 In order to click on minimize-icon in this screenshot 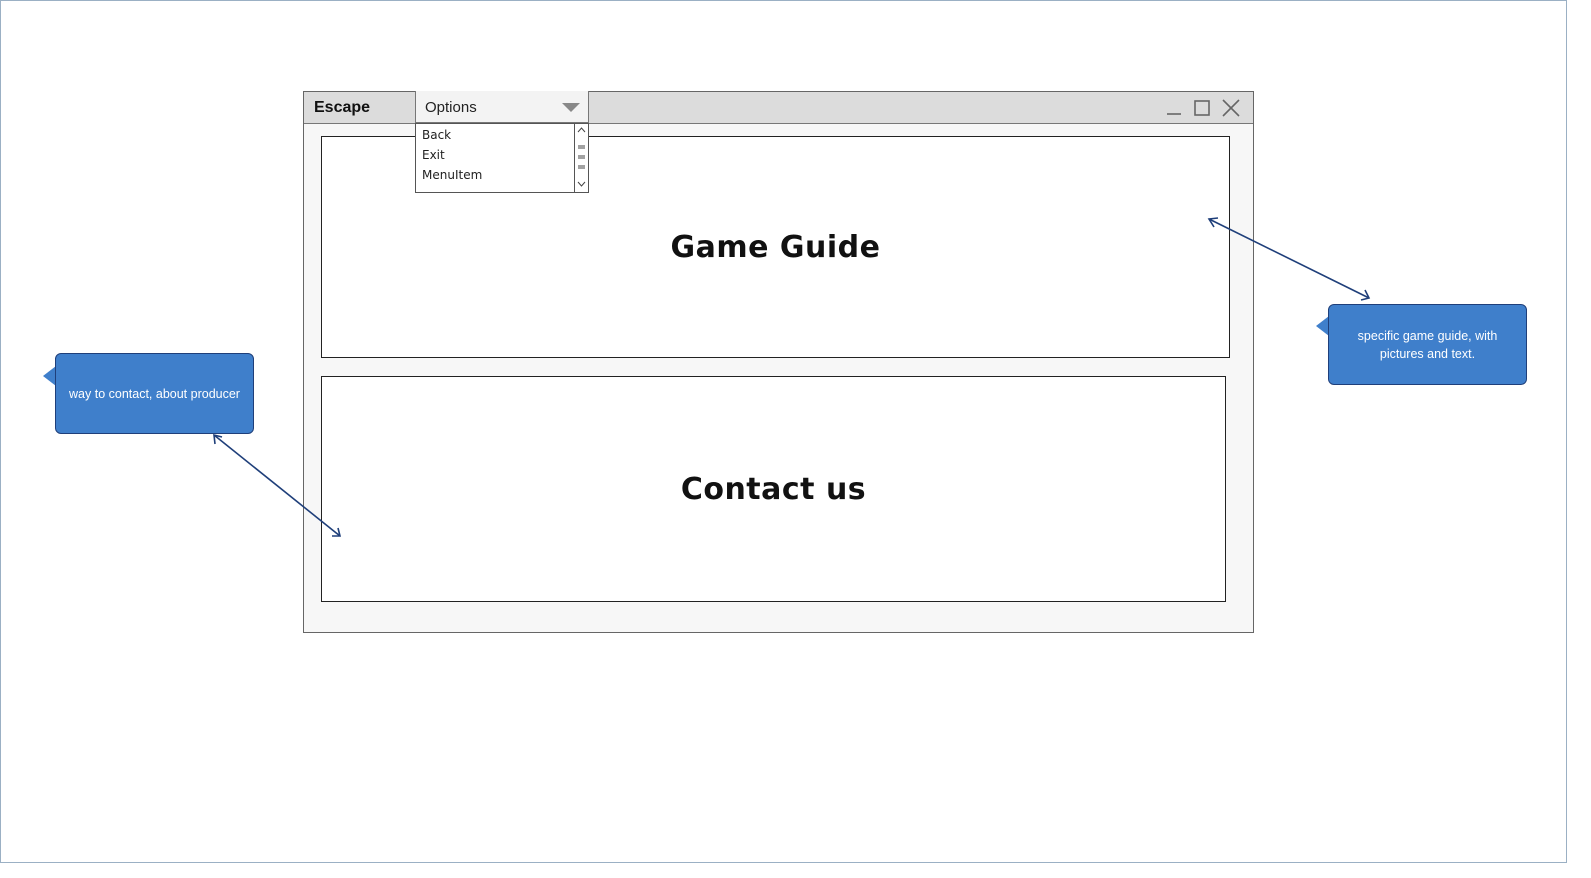, I will do `click(1174, 108)`.